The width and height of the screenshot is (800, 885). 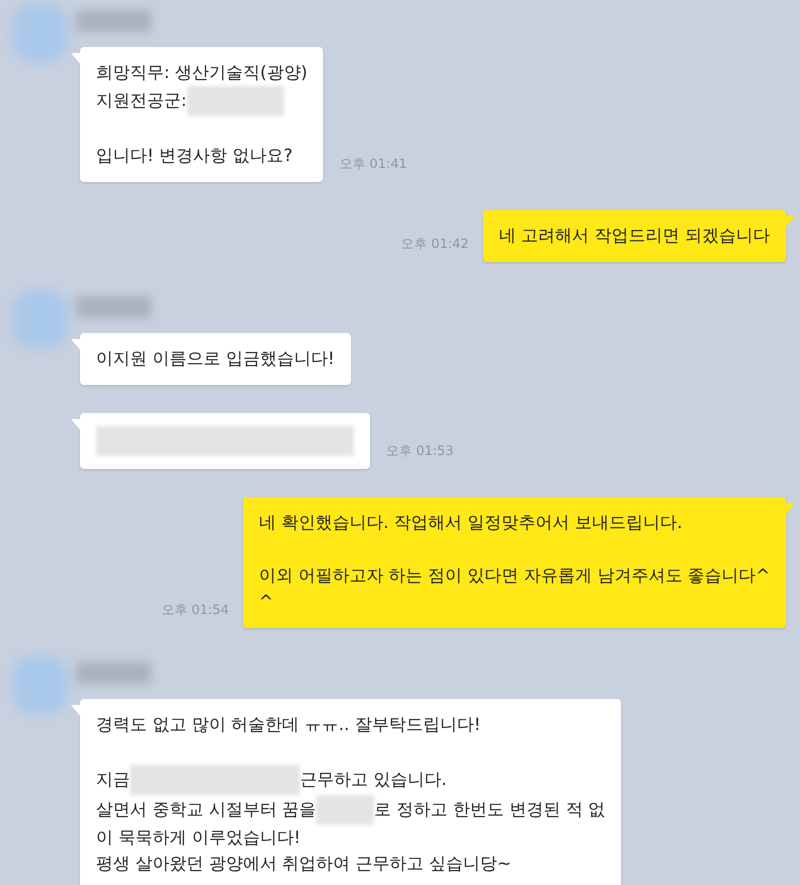 I want to click on message-text: 로 정하고 한번도 변경된 적 없, so click(x=490, y=810).